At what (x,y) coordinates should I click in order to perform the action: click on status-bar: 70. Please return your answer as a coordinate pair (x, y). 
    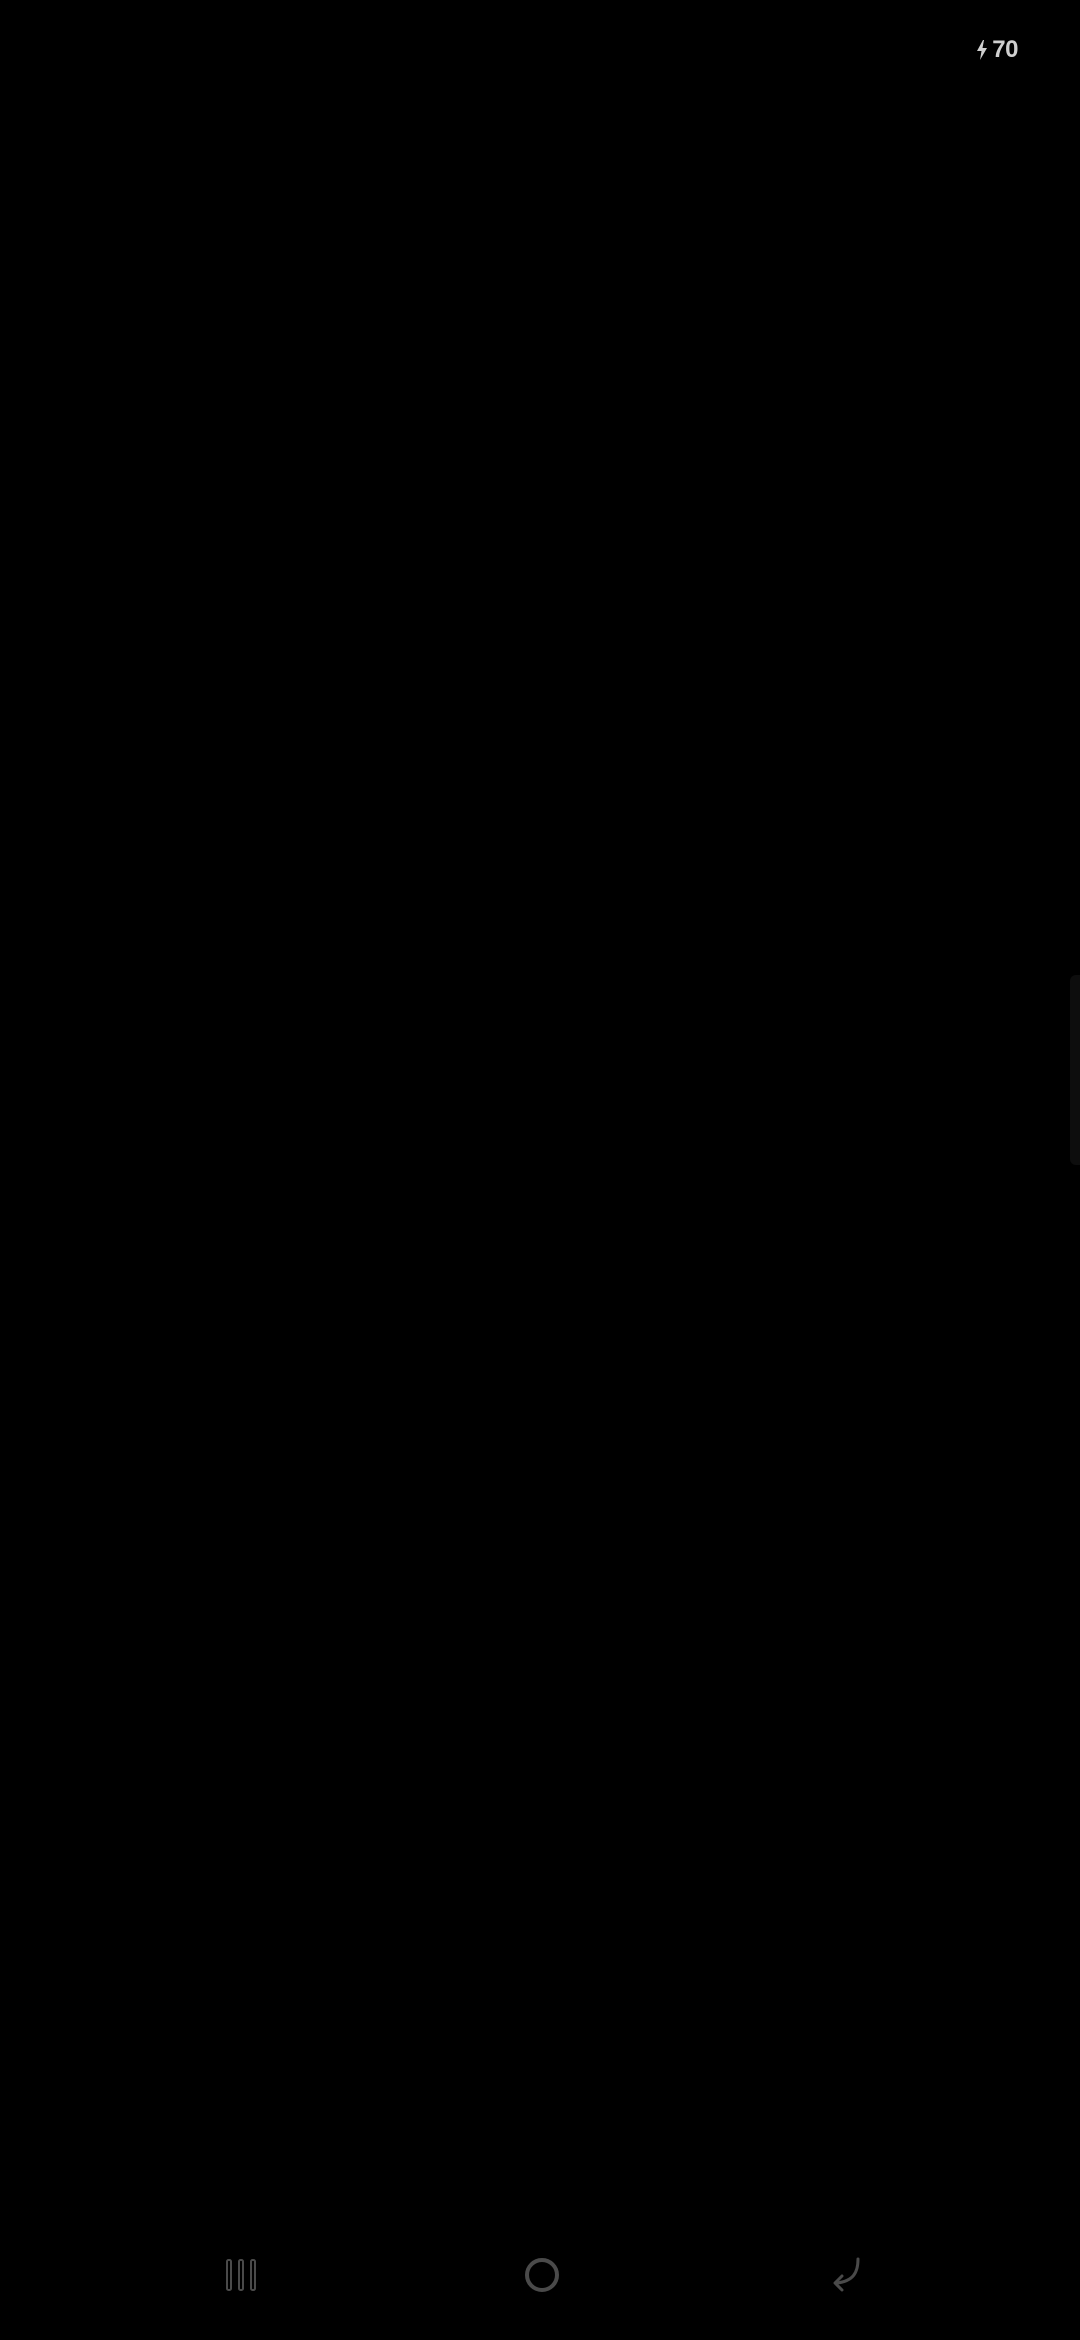
    Looking at the image, I should click on (540, 55).